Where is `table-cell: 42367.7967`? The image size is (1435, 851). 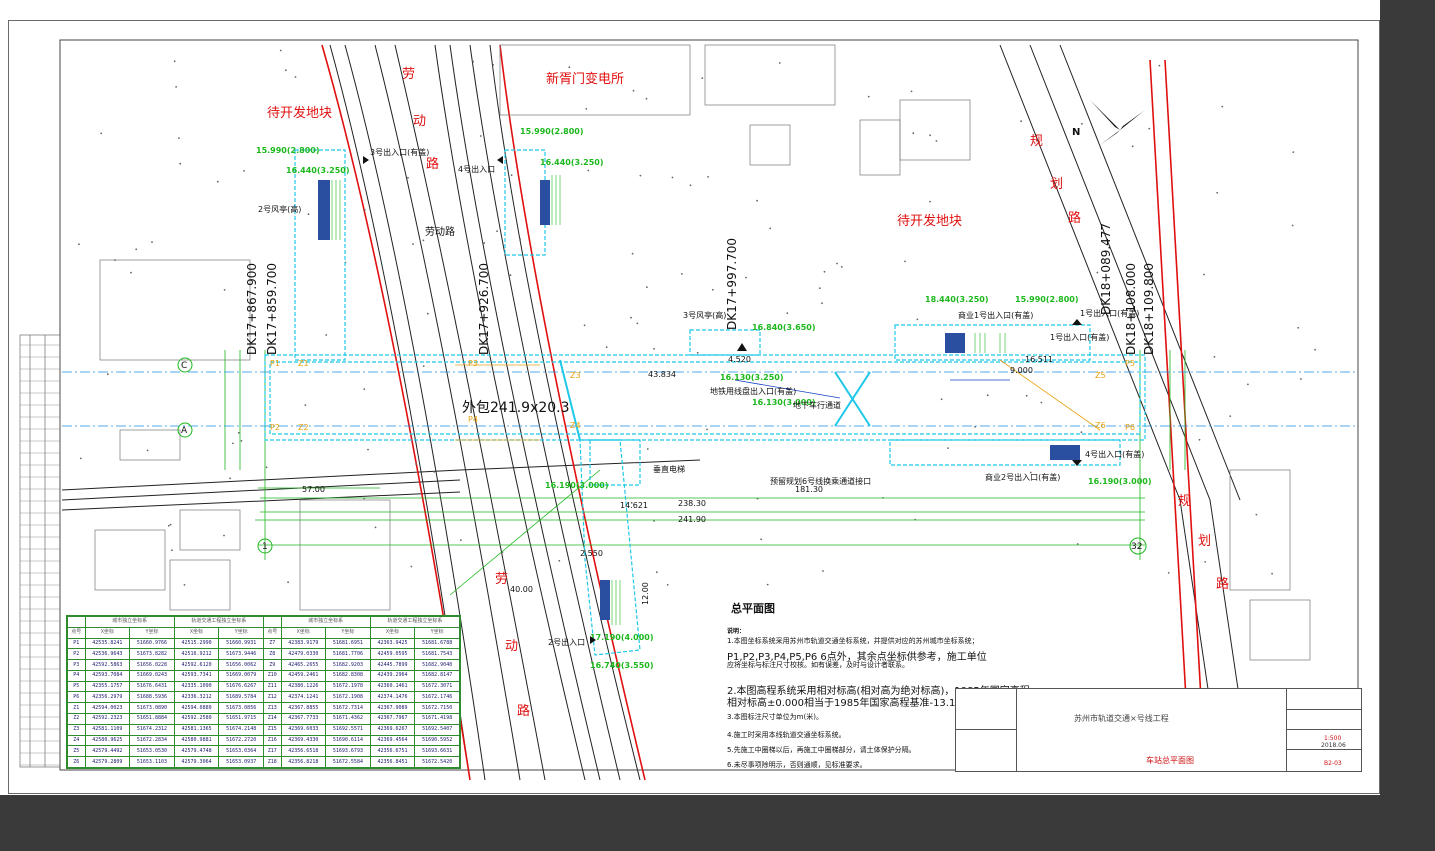 table-cell: 42367.7967 is located at coordinates (392, 719).